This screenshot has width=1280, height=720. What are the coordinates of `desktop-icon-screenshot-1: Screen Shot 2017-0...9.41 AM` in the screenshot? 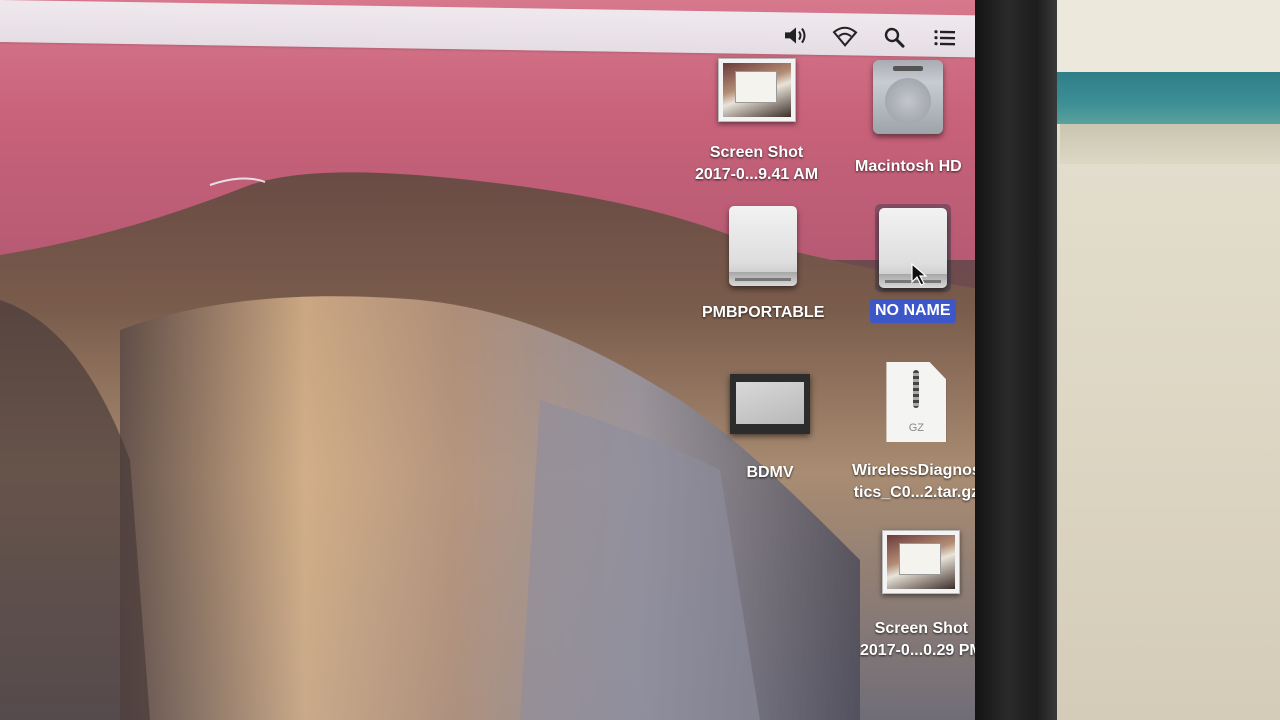 It's located at (756, 122).